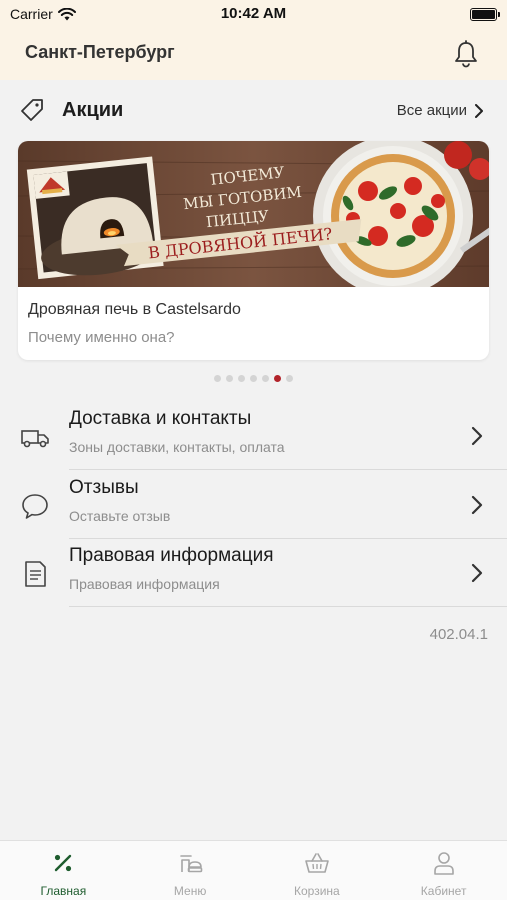  Describe the element at coordinates (100, 52) in the screenshot. I see `city-selector: Санкт-Петербург` at that location.